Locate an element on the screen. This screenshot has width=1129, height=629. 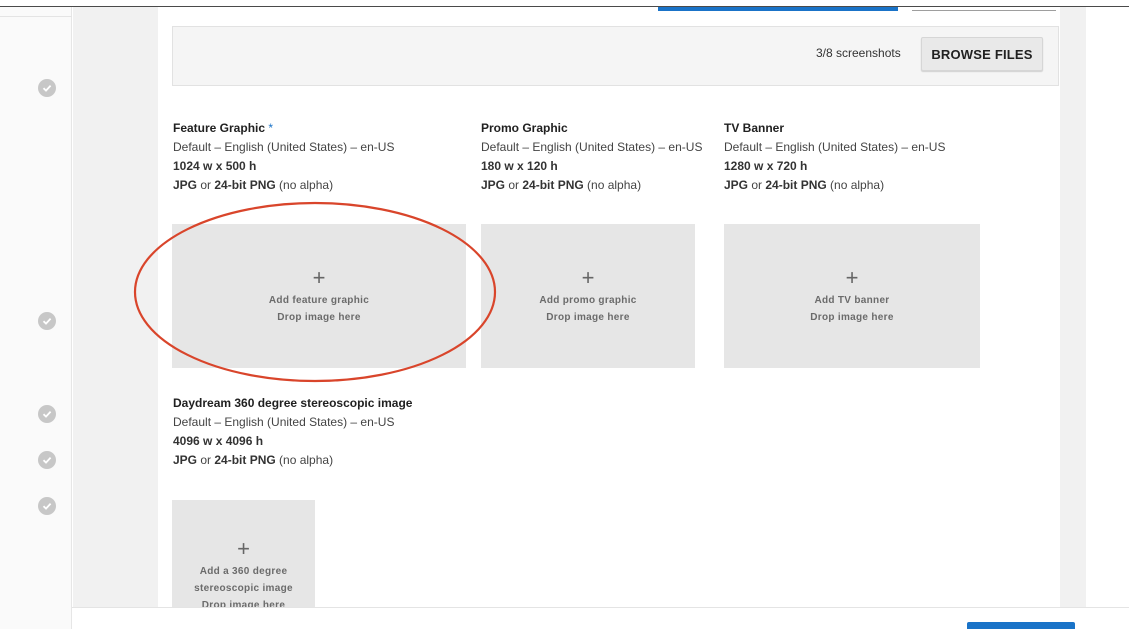
content-gutter-right is located at coordinates (1073, 307).